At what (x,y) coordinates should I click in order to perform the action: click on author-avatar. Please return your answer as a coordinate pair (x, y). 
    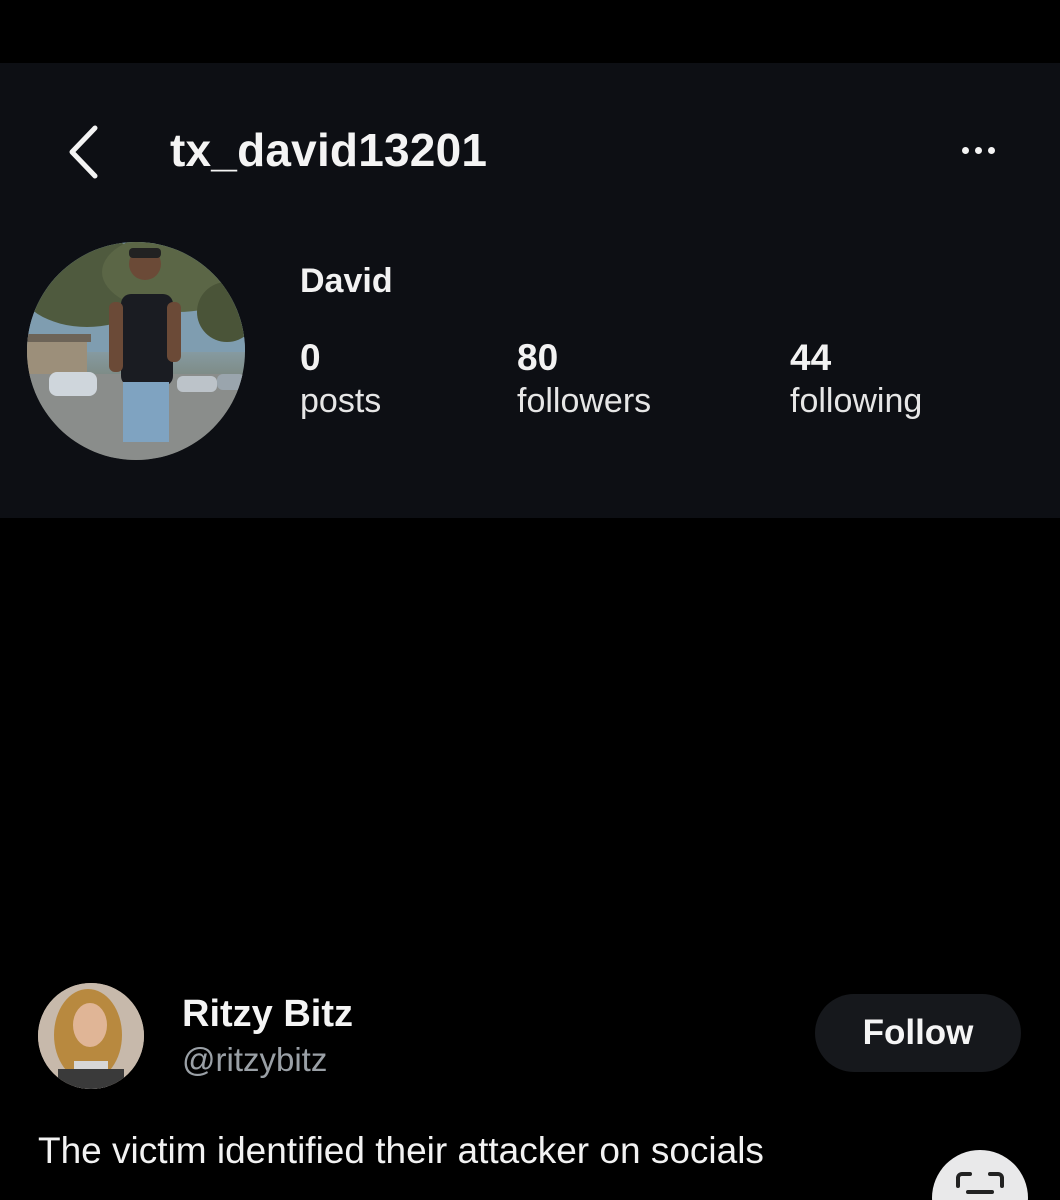
    Looking at the image, I should click on (91, 1036).